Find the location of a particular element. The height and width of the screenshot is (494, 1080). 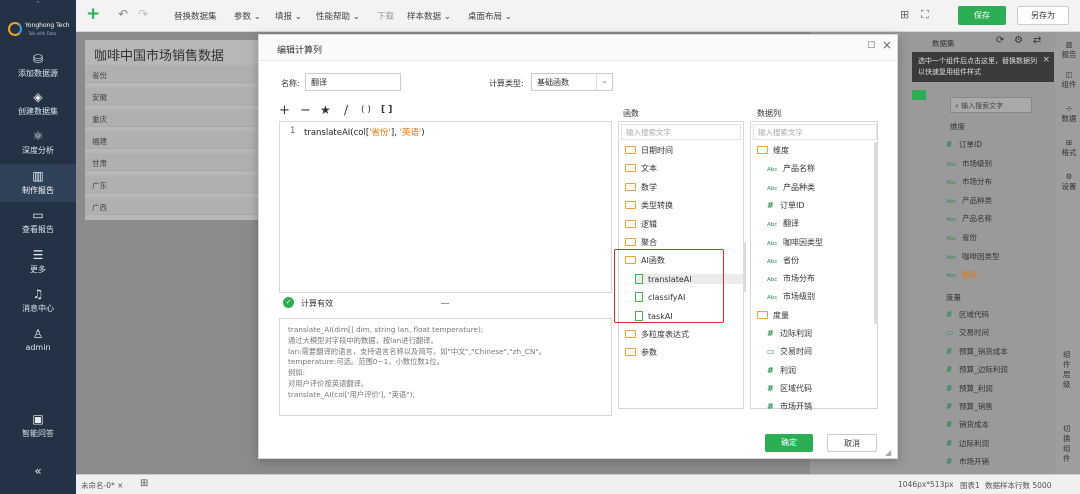

download-button: 下载 is located at coordinates (385, 16).